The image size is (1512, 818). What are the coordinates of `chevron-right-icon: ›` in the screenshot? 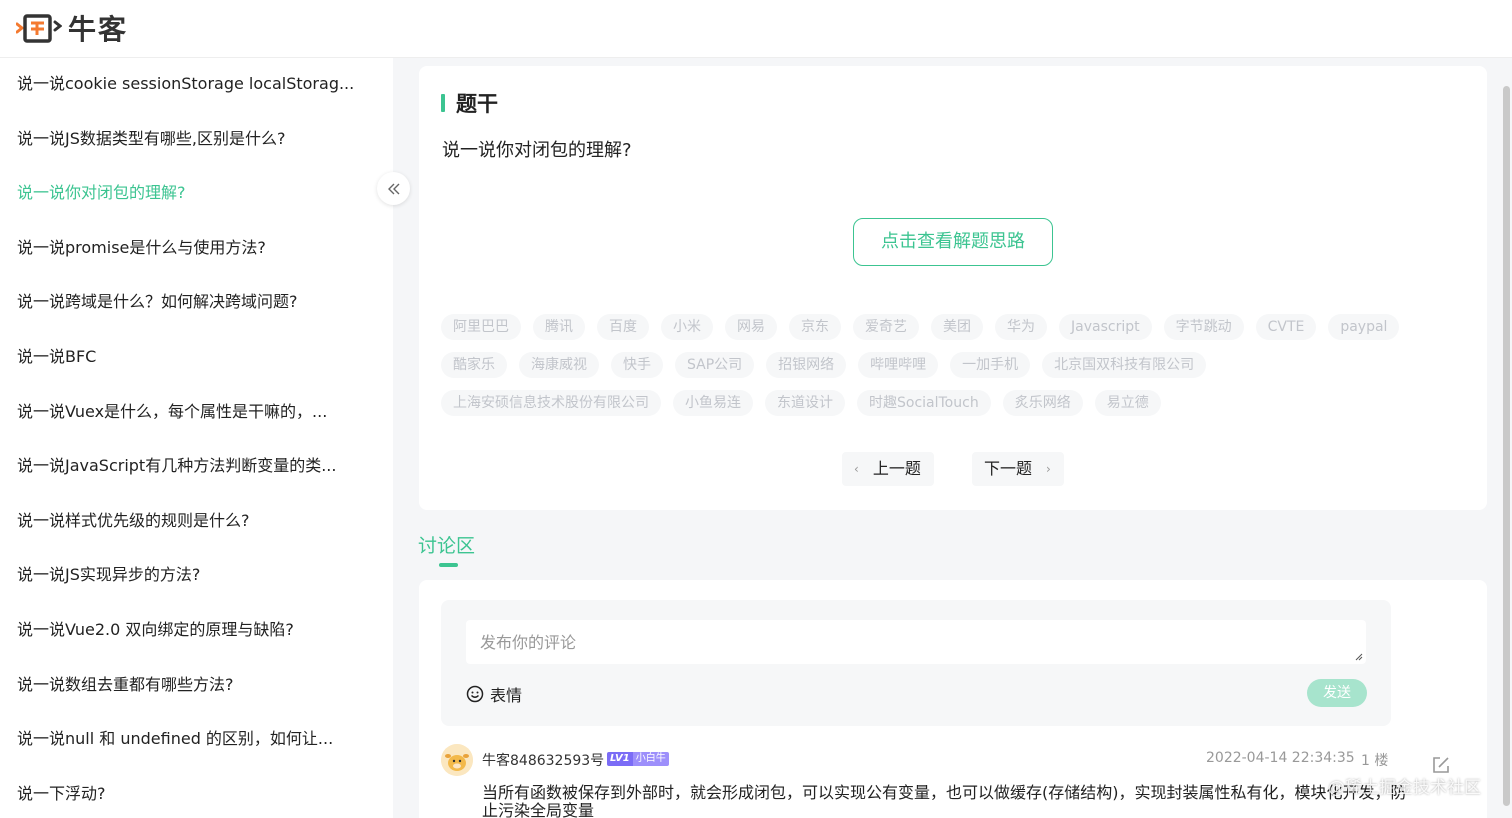 It's located at (1048, 469).